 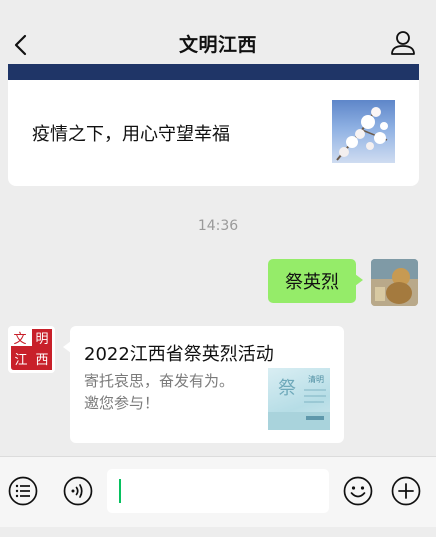 I want to click on voice-icon, so click(x=78, y=491).